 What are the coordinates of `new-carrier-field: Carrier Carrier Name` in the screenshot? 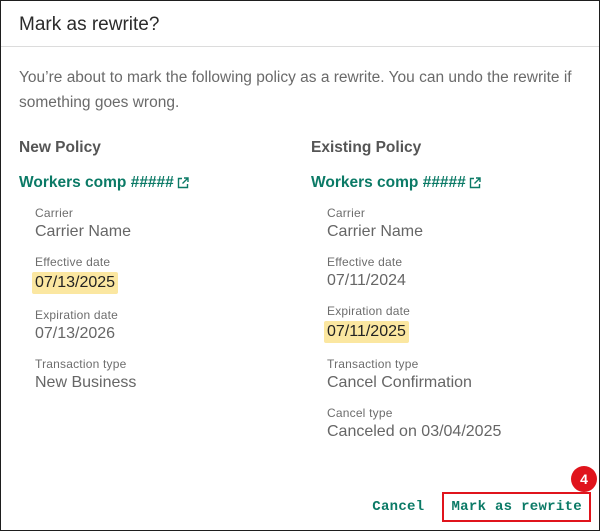 It's located at (162, 223).